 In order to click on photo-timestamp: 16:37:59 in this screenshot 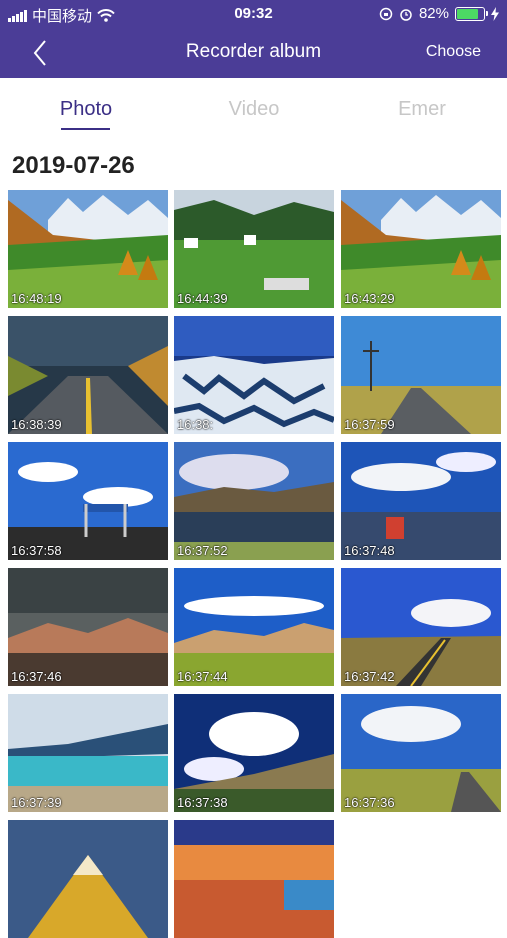, I will do `click(369, 424)`.